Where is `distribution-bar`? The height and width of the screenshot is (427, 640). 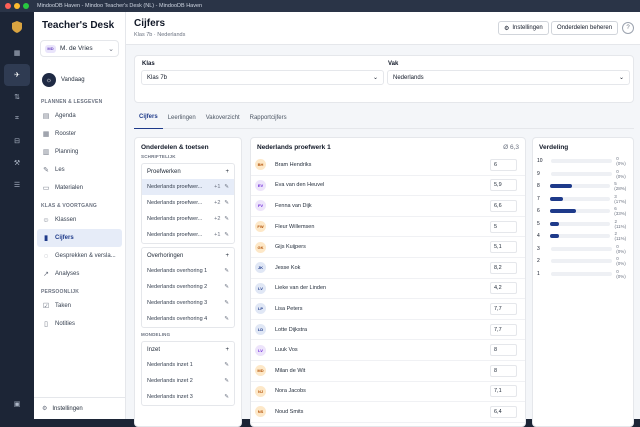
distribution-bar is located at coordinates (554, 223).